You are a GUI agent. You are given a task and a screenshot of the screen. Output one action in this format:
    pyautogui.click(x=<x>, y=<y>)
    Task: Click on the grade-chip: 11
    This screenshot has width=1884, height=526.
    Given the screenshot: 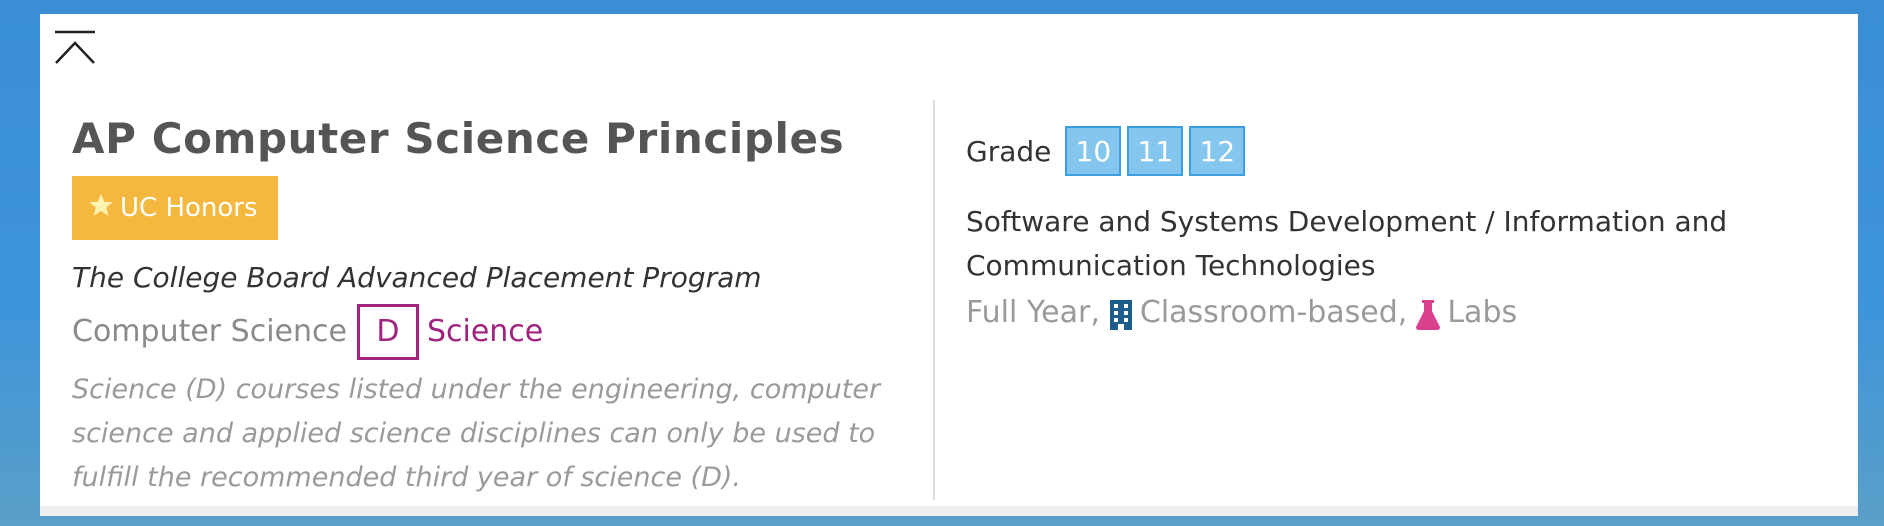 What is the action you would take?
    pyautogui.click(x=1155, y=151)
    